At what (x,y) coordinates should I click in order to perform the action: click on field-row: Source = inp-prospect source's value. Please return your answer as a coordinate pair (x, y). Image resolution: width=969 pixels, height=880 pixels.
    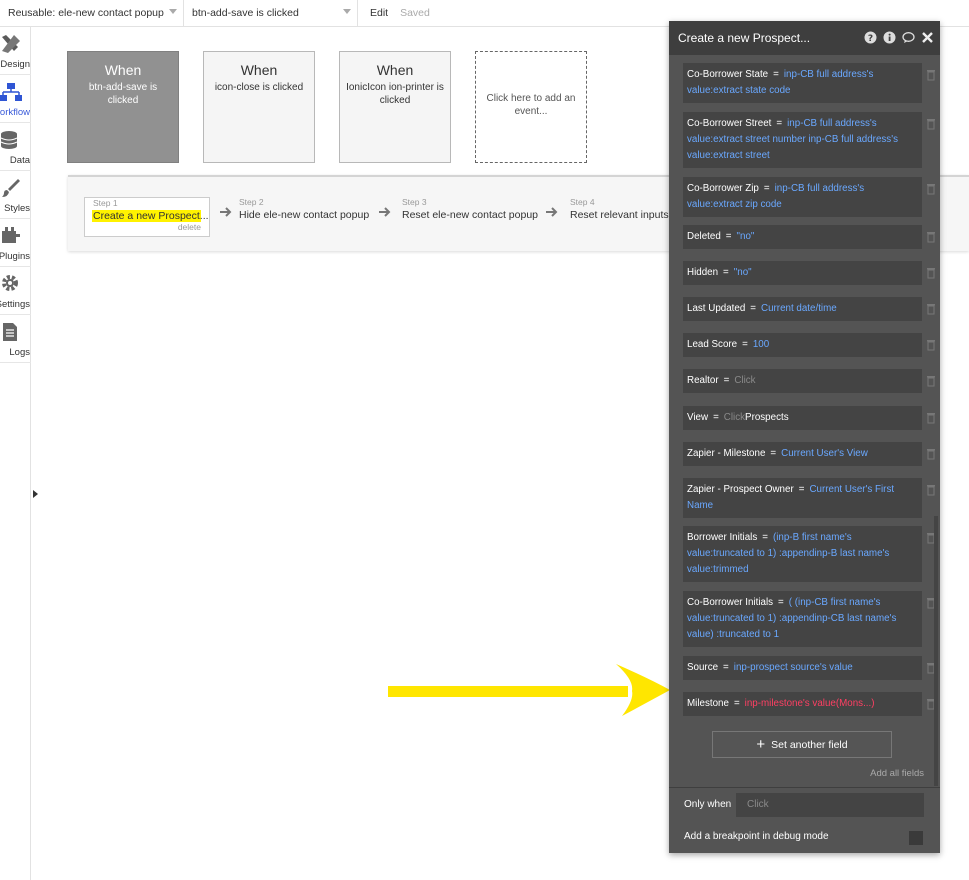
    Looking at the image, I should click on (809, 668).